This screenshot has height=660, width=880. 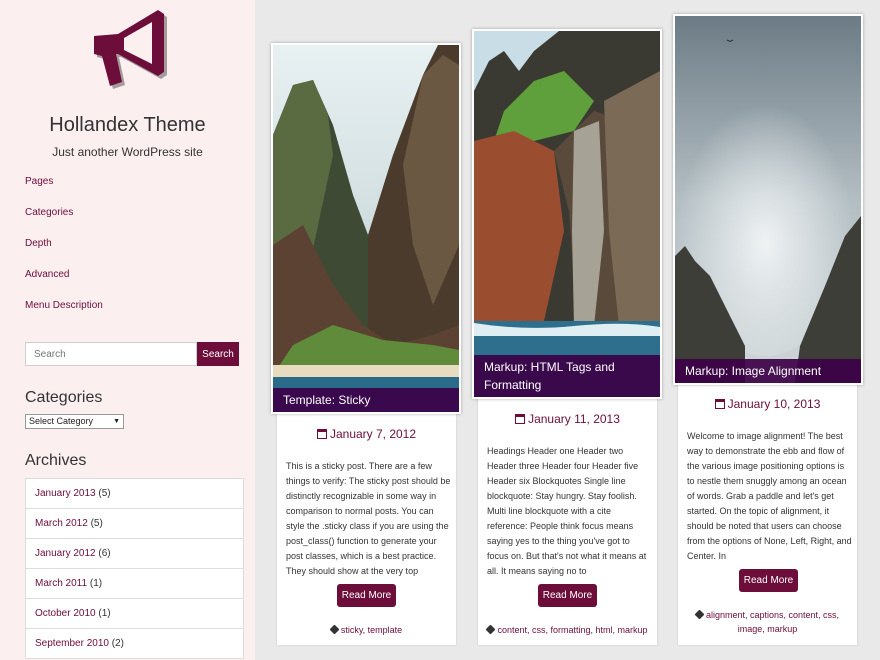 What do you see at coordinates (117, 643) in the screenshot?
I see `archive-count: (2)` at bounding box center [117, 643].